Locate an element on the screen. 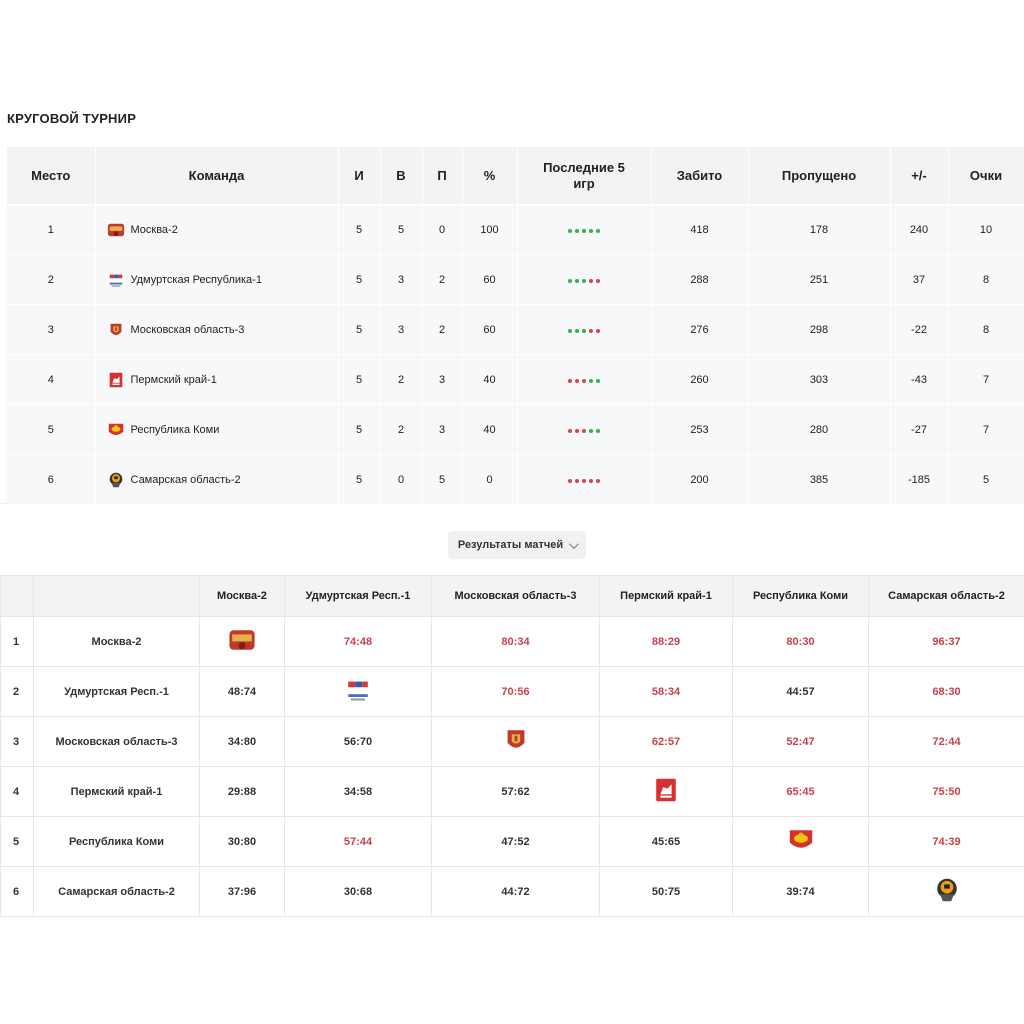 This screenshot has height=1024, width=1024. match-score: 75:50 is located at coordinates (946, 791).